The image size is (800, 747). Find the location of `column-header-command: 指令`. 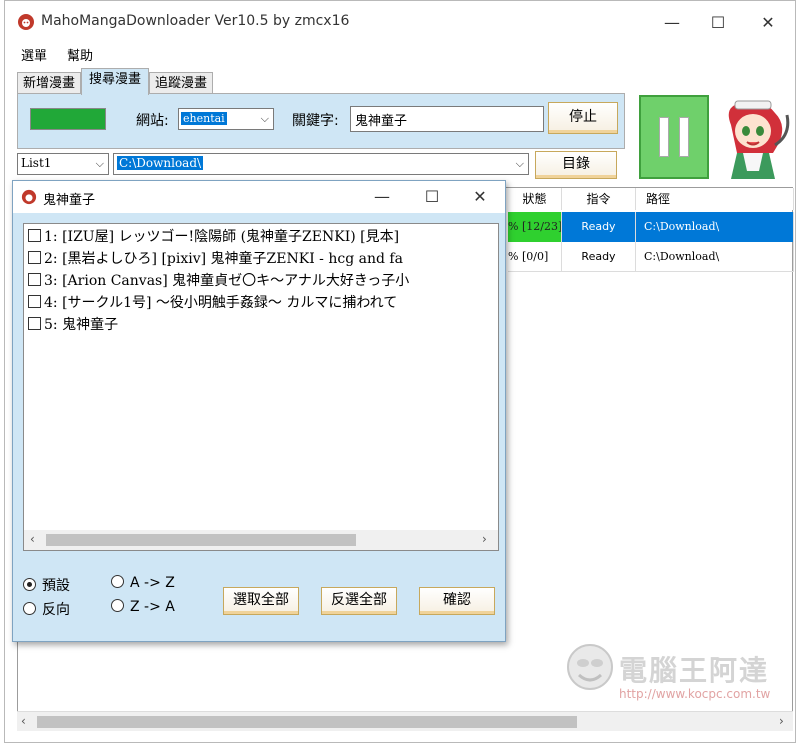

column-header-command: 指令 is located at coordinates (599, 199).